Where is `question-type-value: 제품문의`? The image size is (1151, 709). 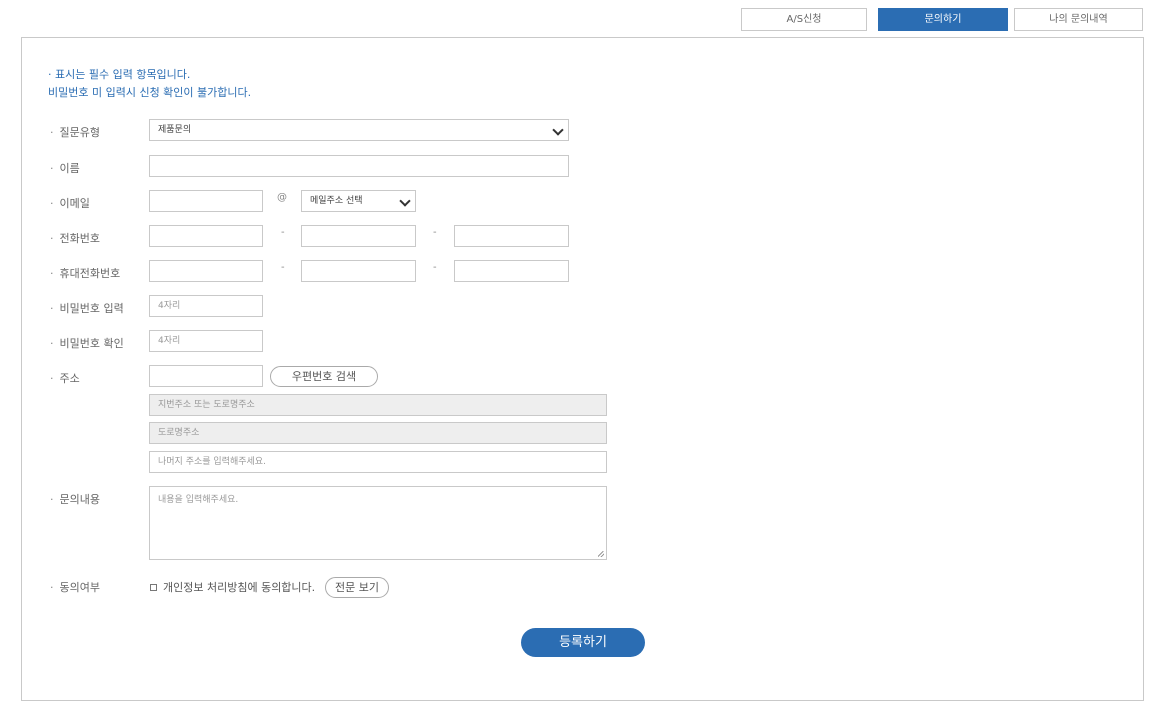
question-type-value: 제품문의 is located at coordinates (175, 130).